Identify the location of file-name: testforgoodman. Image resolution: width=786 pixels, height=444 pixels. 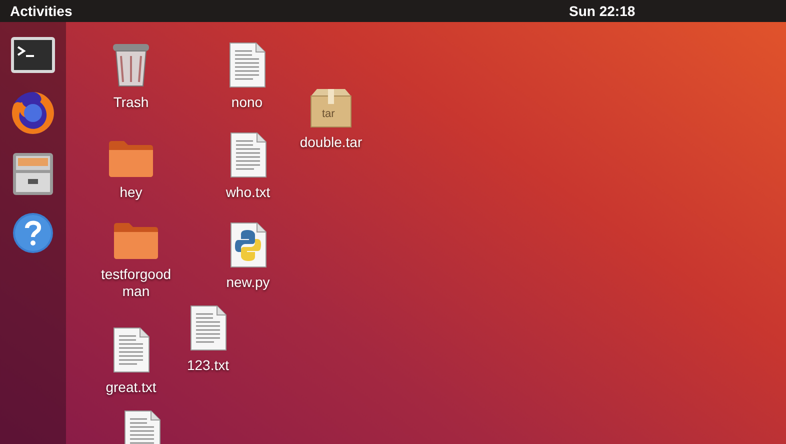
(136, 283).